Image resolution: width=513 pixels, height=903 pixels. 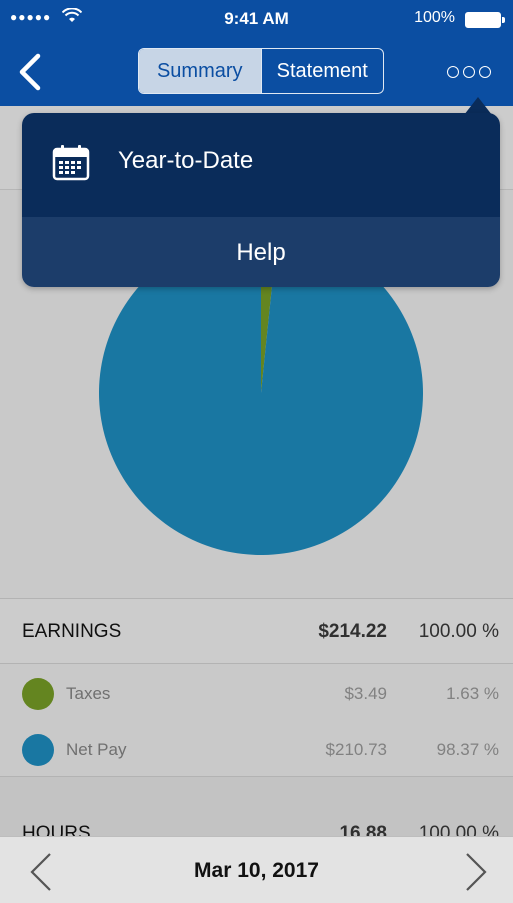 What do you see at coordinates (71, 163) in the screenshot?
I see `calendar-icon` at bounding box center [71, 163].